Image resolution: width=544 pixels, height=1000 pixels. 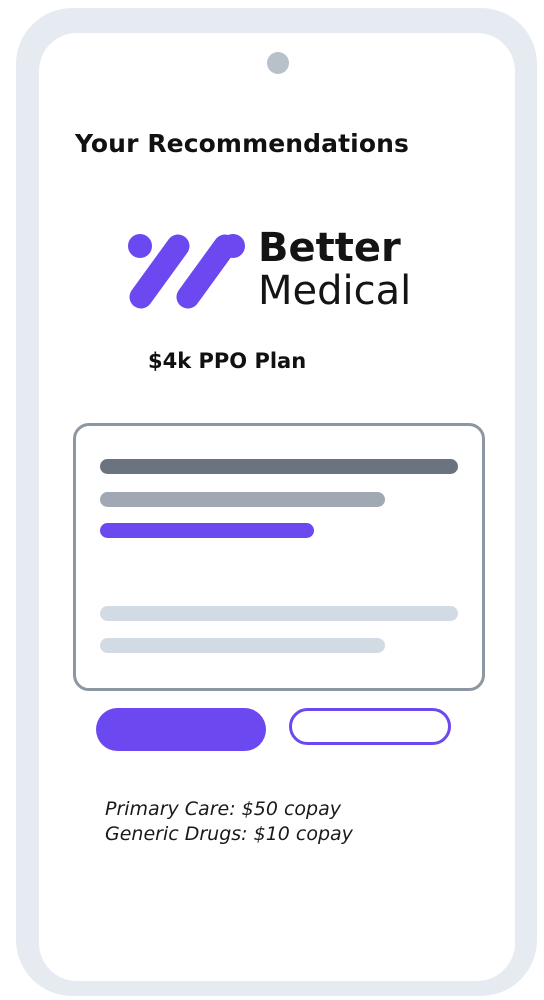 What do you see at coordinates (207, 530) in the screenshot?
I see `placeholder-line-accent` at bounding box center [207, 530].